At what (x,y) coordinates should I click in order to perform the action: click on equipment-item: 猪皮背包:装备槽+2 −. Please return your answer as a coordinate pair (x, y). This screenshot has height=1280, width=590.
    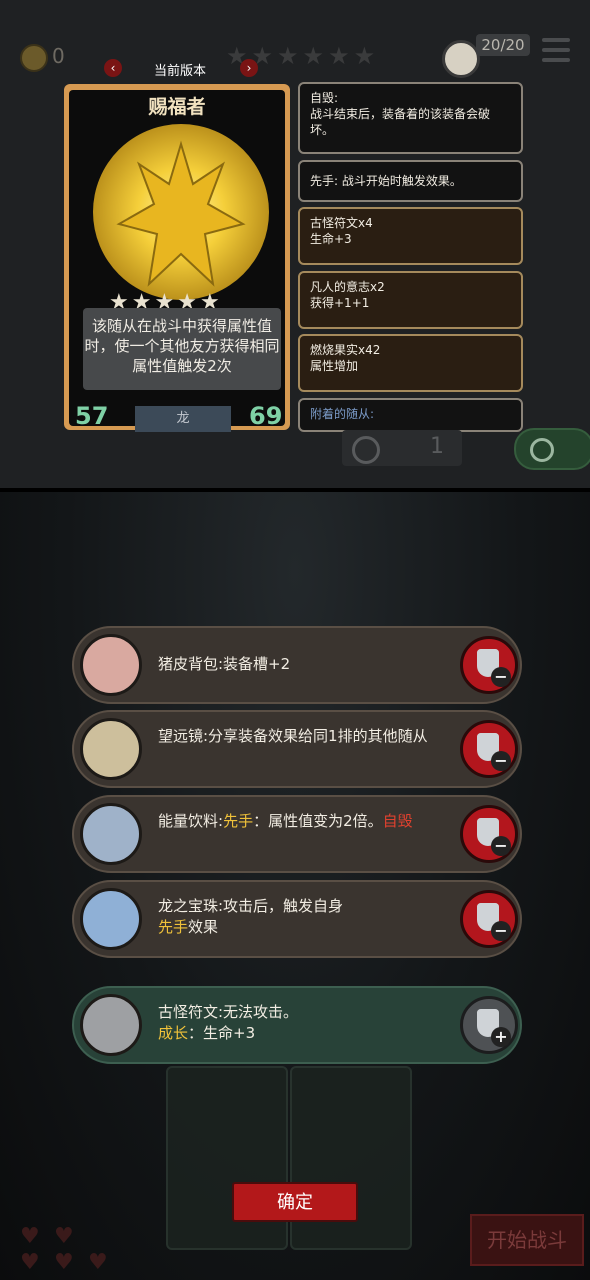
    Looking at the image, I should click on (297, 665).